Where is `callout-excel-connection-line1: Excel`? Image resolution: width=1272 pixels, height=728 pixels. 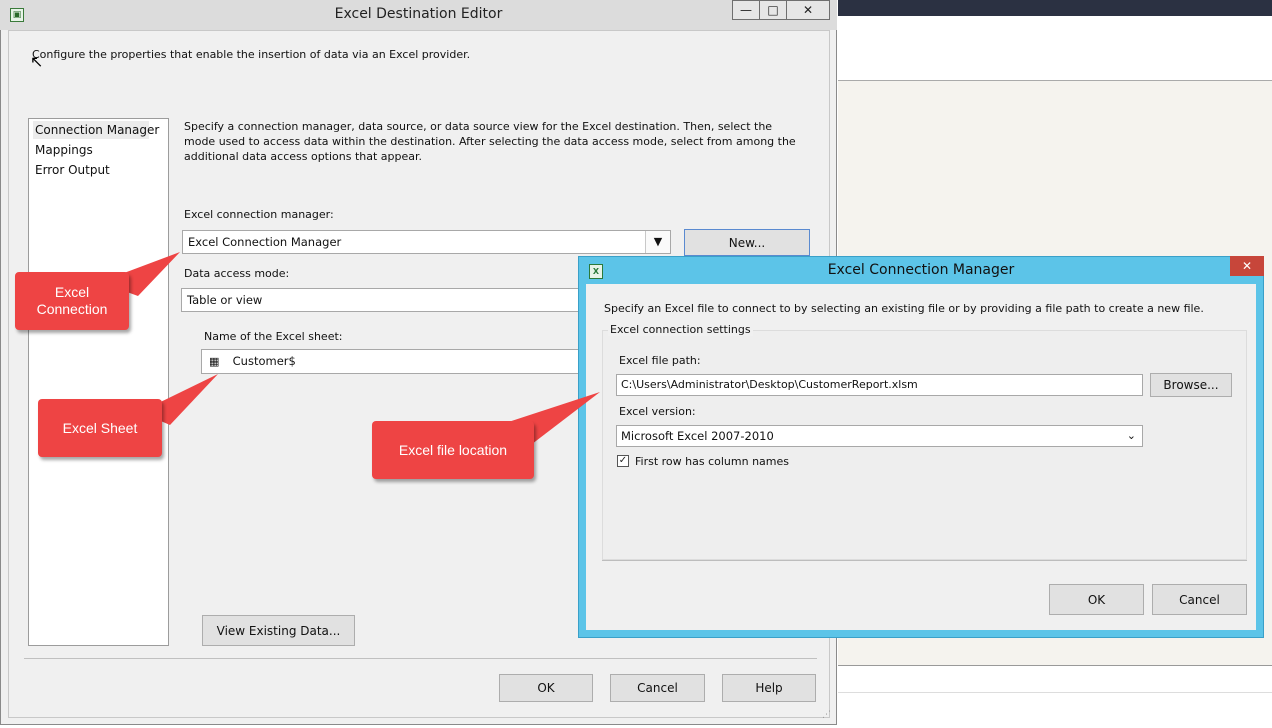
callout-excel-connection-line1: Excel is located at coordinates (72, 292).